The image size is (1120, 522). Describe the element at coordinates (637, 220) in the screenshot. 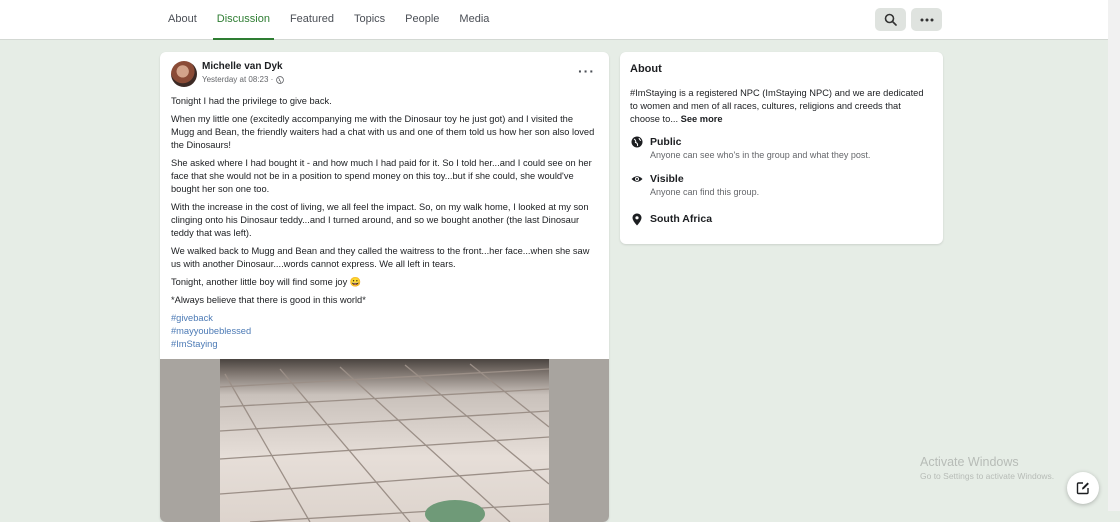

I see `location-pin-icon` at that location.